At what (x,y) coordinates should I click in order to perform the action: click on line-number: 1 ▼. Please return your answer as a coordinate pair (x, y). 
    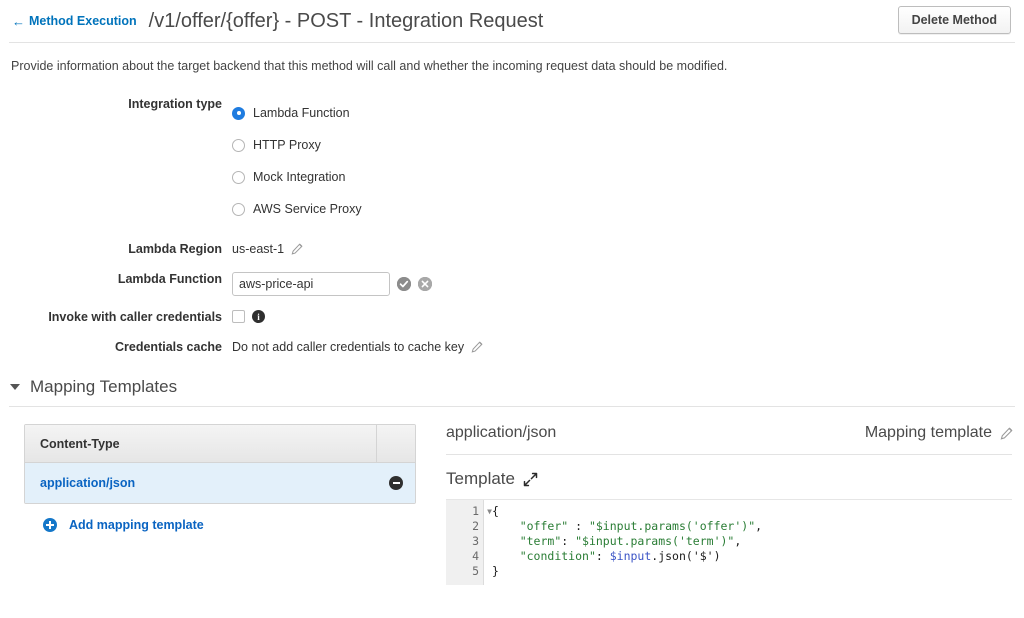
    Looking at the image, I should click on (482, 511).